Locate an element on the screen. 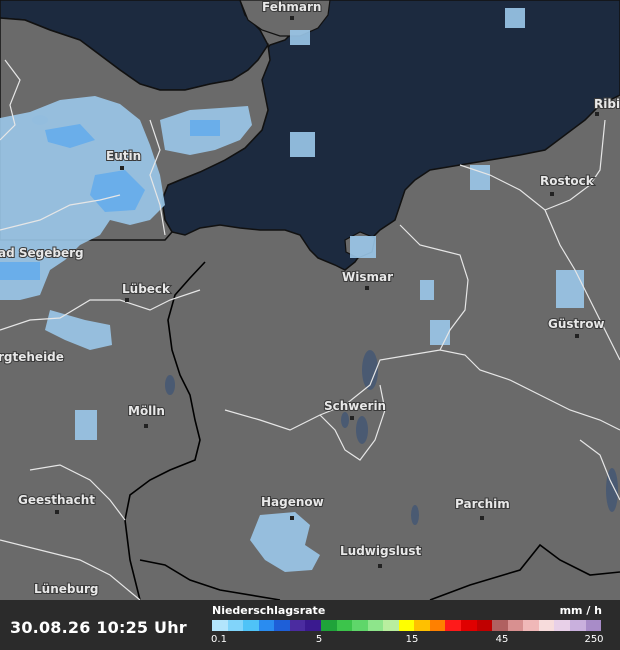 Image resolution: width=620 pixels, height=650 pixels. city-label-wismar: Wismar is located at coordinates (367, 277).